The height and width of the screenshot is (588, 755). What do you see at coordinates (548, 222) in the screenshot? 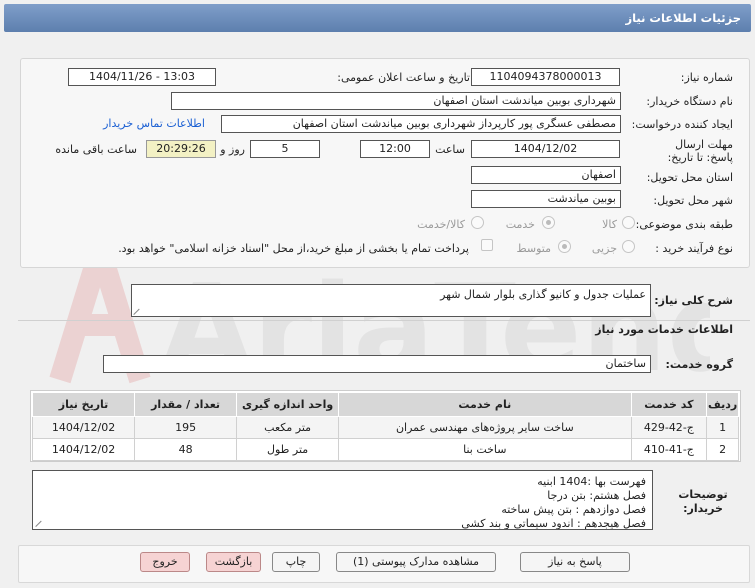
I see `category-radio-service` at bounding box center [548, 222].